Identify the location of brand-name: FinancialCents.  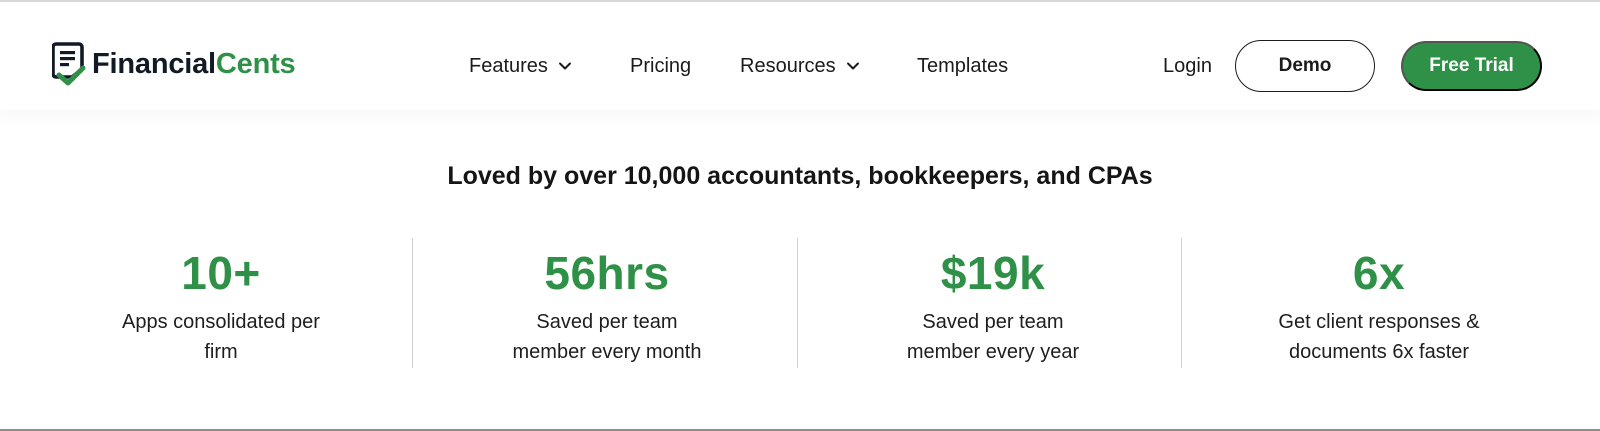
(194, 64).